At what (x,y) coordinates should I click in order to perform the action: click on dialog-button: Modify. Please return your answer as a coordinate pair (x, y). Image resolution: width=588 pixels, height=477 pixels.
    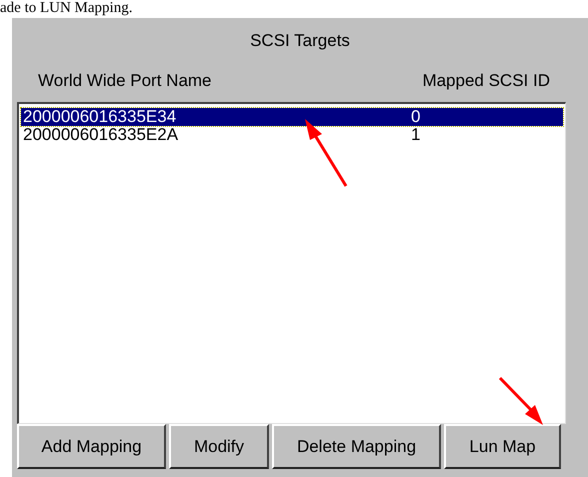
    Looking at the image, I should click on (219, 446).